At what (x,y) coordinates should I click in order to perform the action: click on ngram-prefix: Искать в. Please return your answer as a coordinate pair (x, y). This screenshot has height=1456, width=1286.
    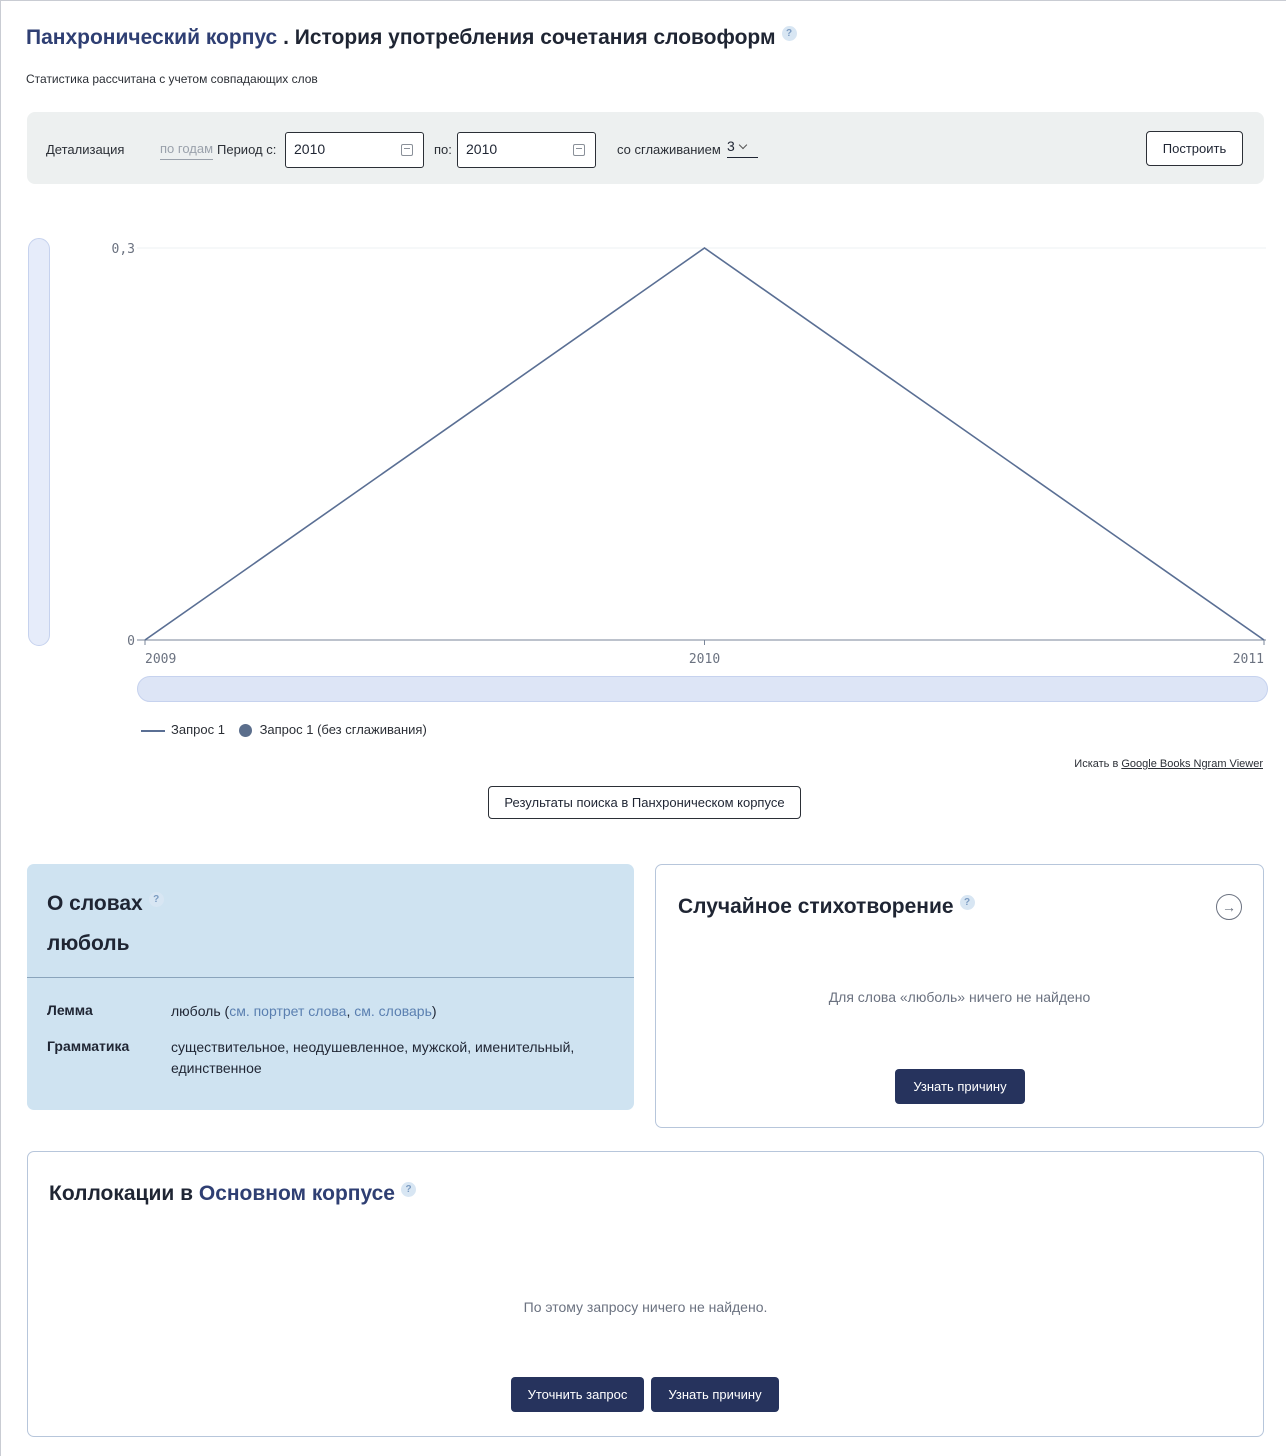
    Looking at the image, I should click on (1098, 764).